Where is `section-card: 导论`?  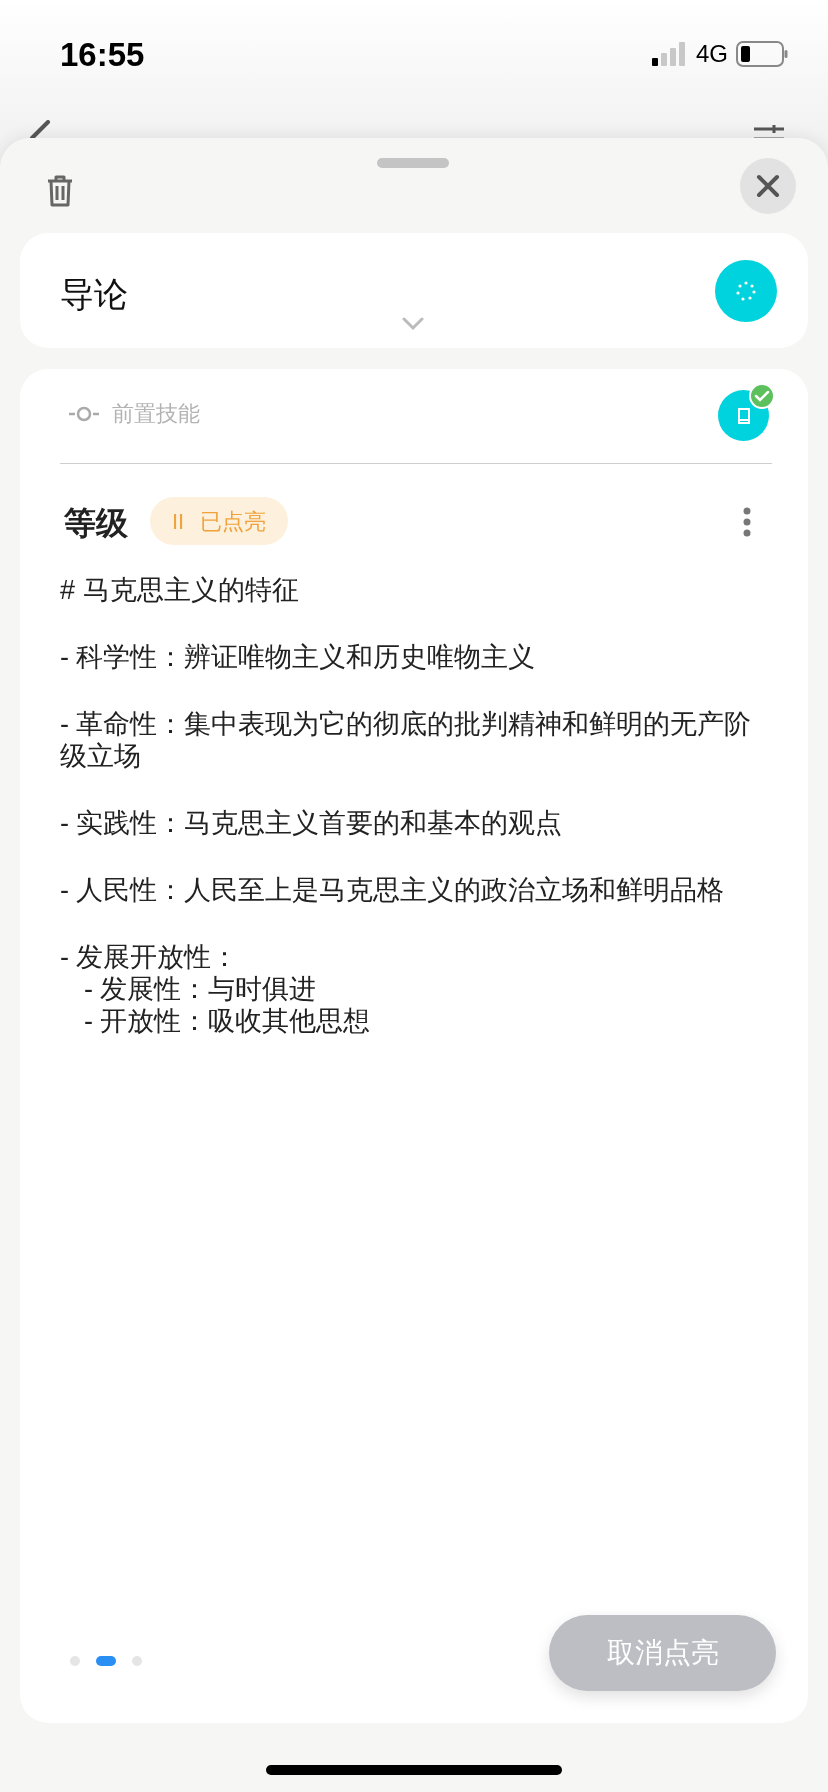
section-card: 导论 is located at coordinates (414, 290).